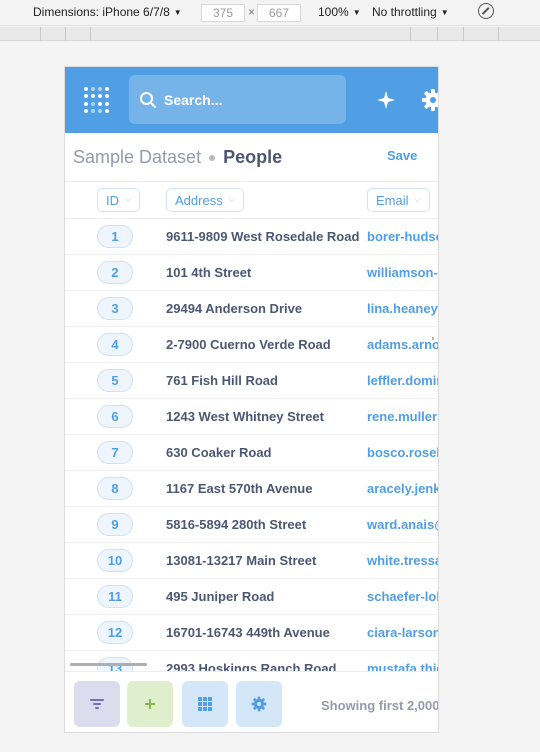 The width and height of the screenshot is (540, 752). I want to click on row-id-link: 3, so click(115, 308).